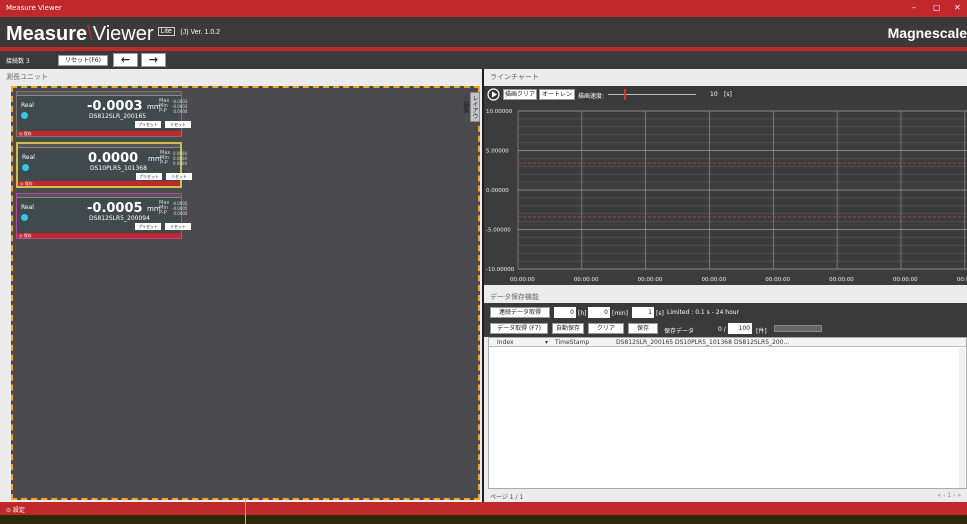 This screenshot has width=967, height=524. I want to click on save-progress-bar, so click(798, 328).